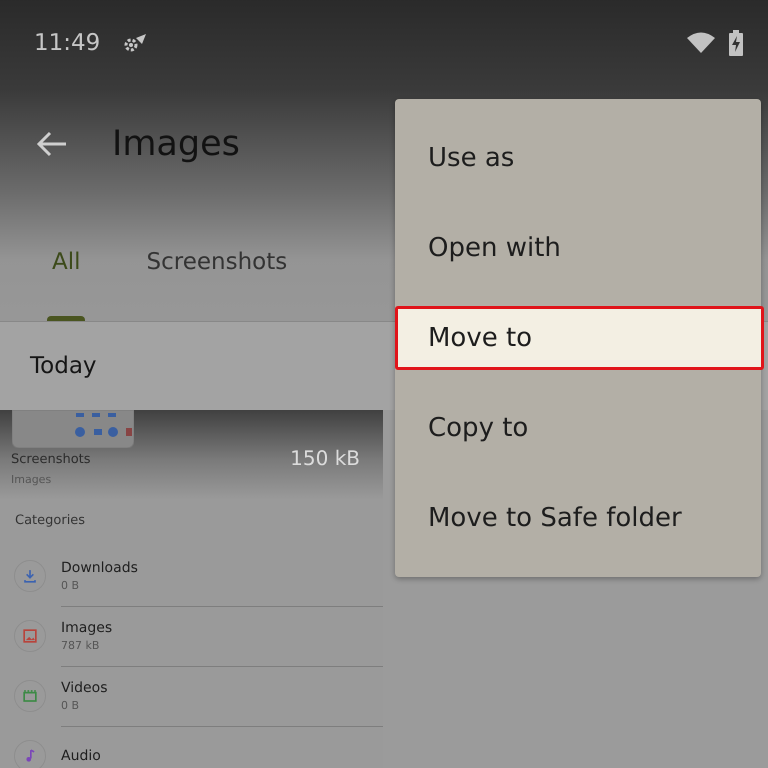 This screenshot has width=768, height=768. What do you see at coordinates (579, 338) in the screenshot?
I see `menu-item: Move to` at bounding box center [579, 338].